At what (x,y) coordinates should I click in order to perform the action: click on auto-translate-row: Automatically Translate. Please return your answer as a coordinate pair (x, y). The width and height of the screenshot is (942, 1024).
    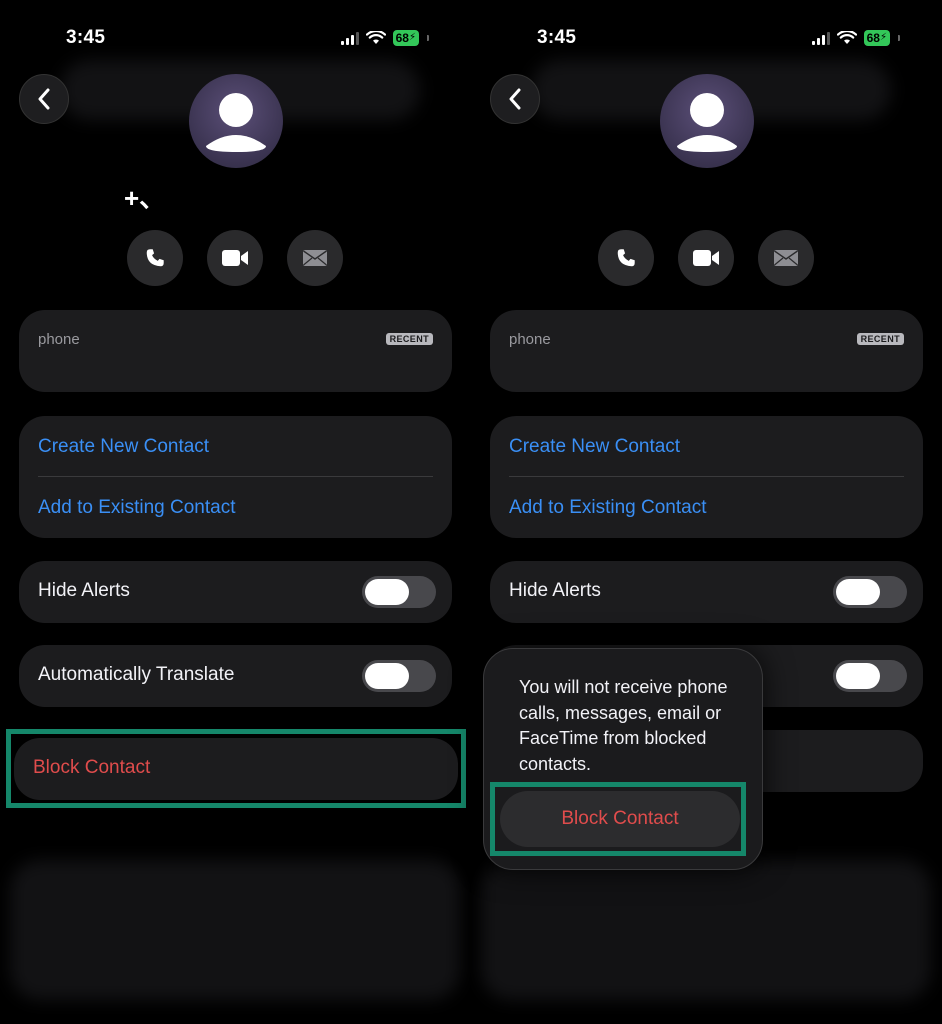
    Looking at the image, I should click on (235, 676).